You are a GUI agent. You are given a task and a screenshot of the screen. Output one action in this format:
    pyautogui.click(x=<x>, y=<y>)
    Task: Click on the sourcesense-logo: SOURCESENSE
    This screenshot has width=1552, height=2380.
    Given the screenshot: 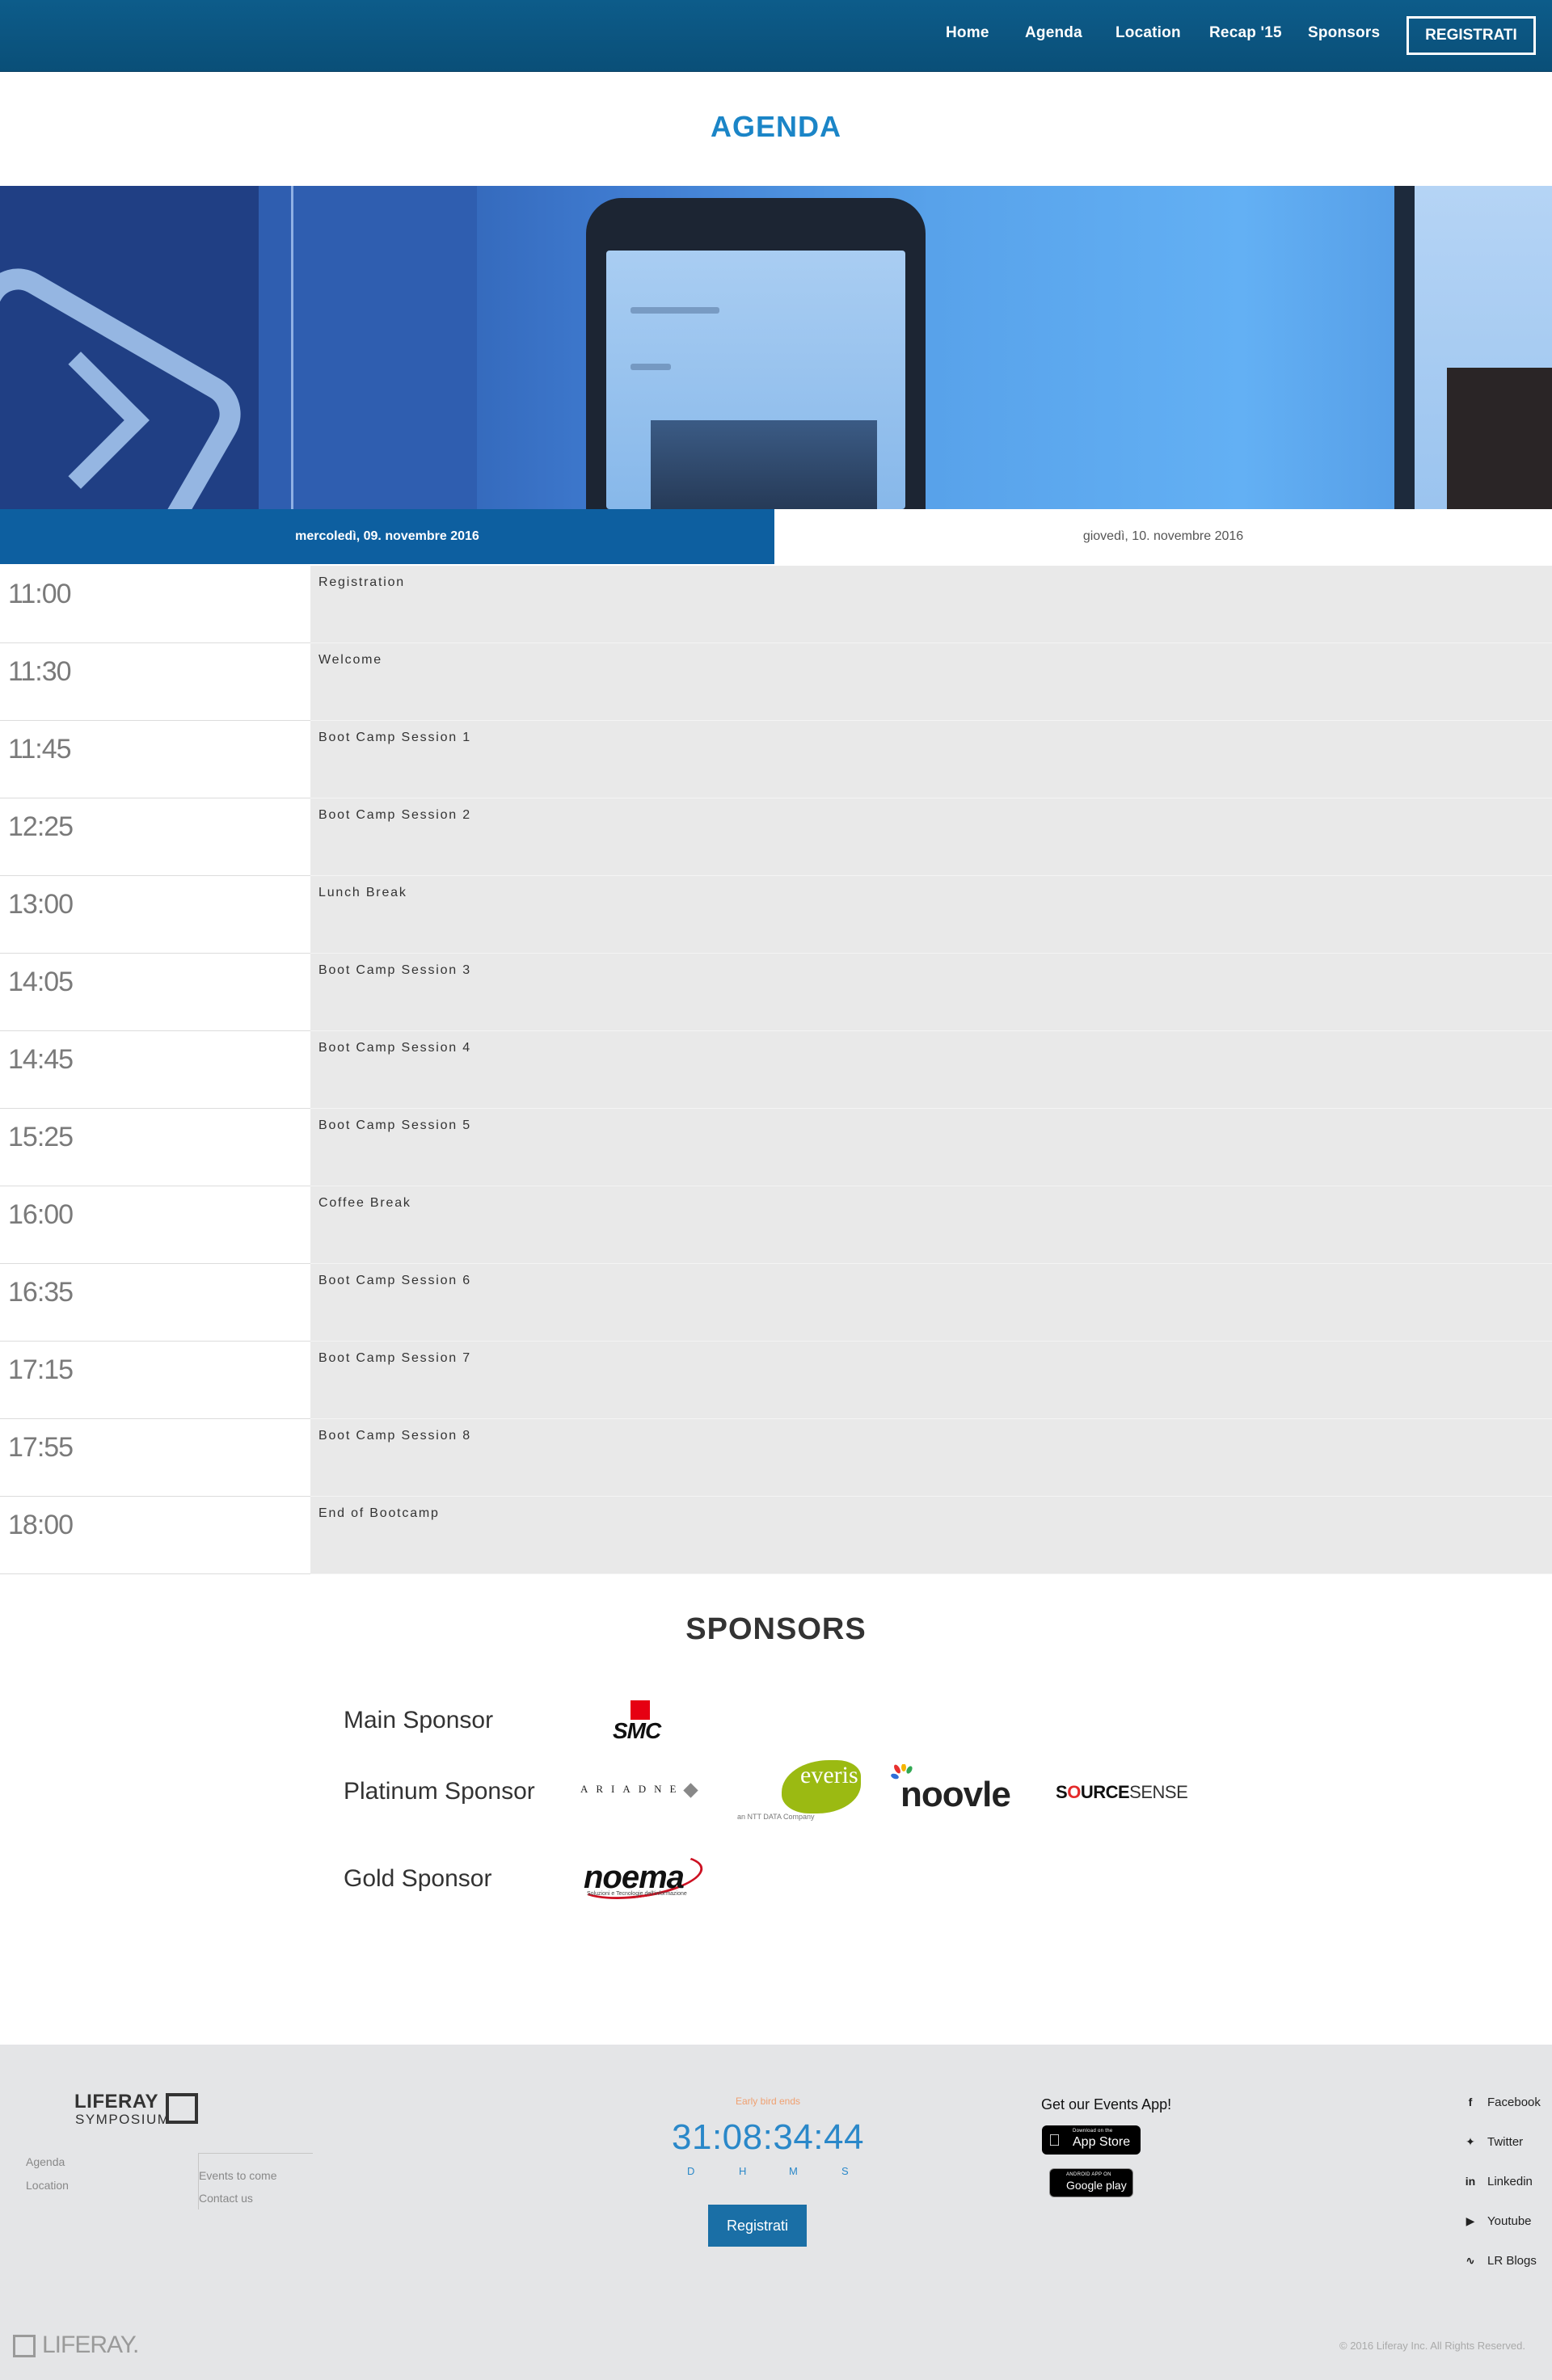 What is the action you would take?
    pyautogui.click(x=1122, y=1792)
    